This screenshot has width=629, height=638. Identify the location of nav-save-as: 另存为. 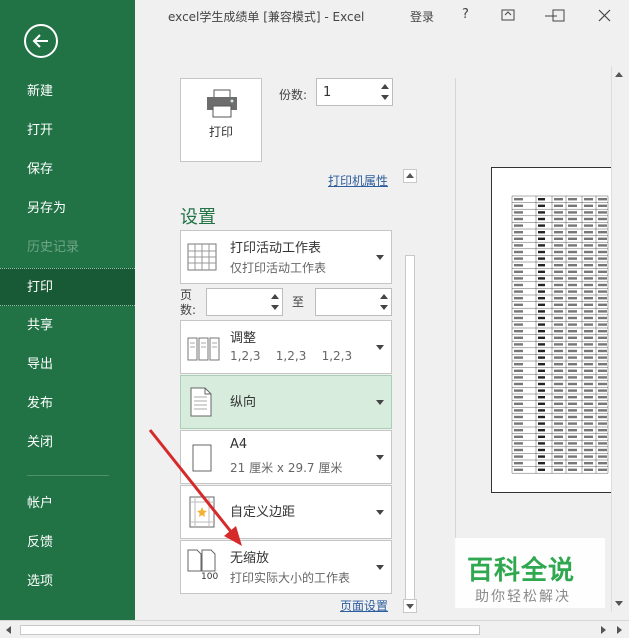
(67, 209).